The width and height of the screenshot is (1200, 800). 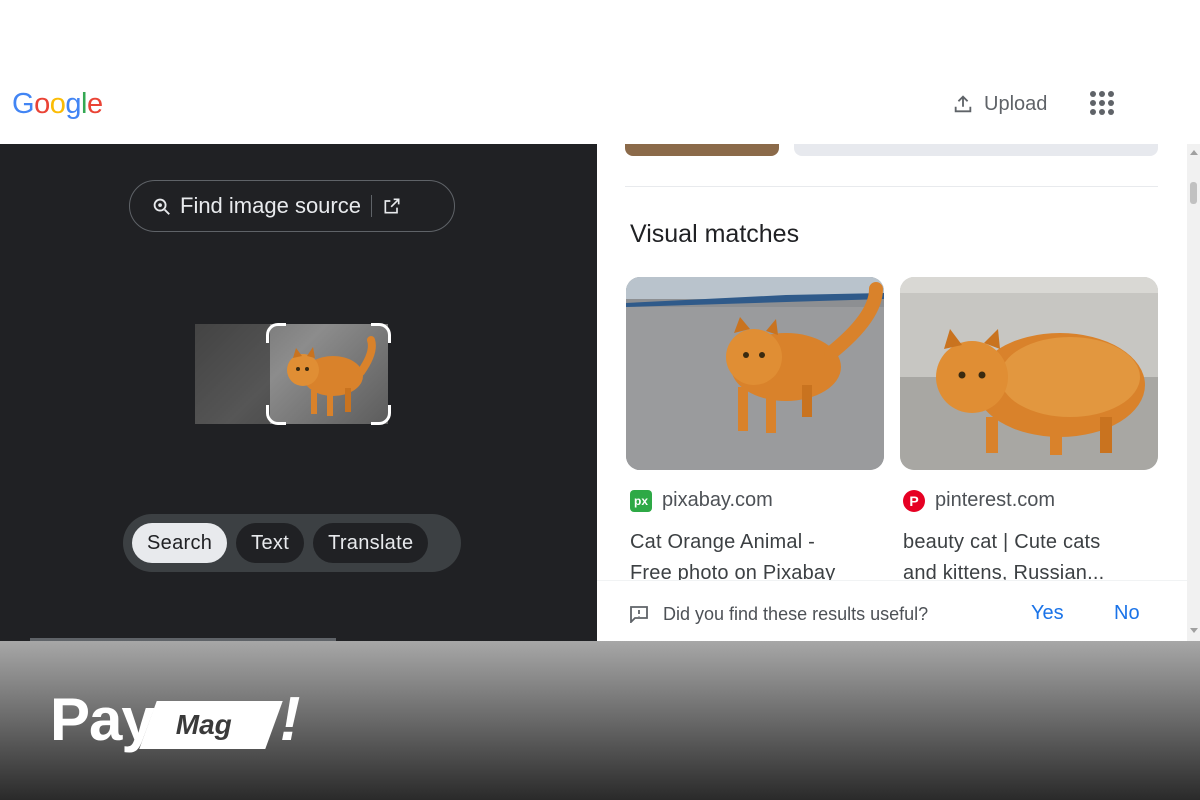 What do you see at coordinates (1193, 392) in the screenshot?
I see `results-scrollbar` at bounding box center [1193, 392].